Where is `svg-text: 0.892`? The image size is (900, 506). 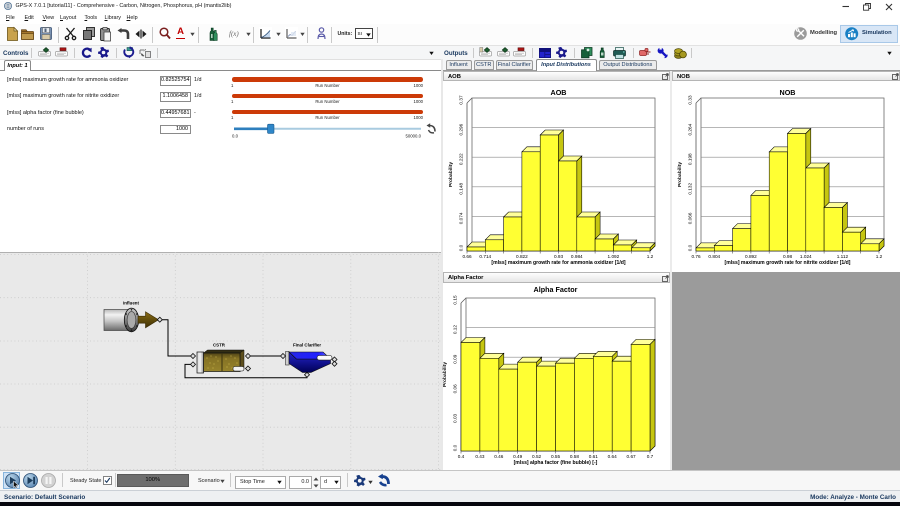 svg-text: 0.892 is located at coordinates (751, 256).